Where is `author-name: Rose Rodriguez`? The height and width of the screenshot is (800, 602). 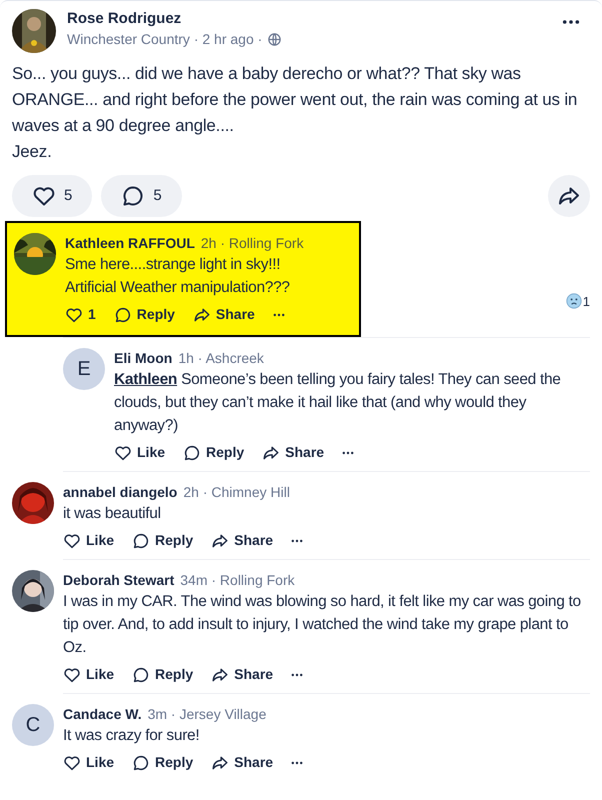 author-name: Rose Rodriguez is located at coordinates (174, 19).